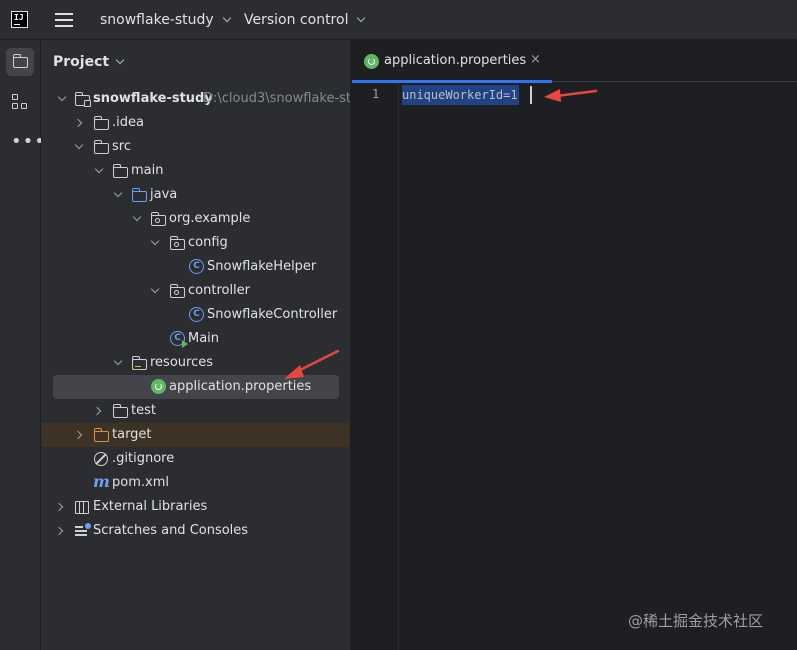  Describe the element at coordinates (531, 95) in the screenshot. I see `text-caret` at that location.